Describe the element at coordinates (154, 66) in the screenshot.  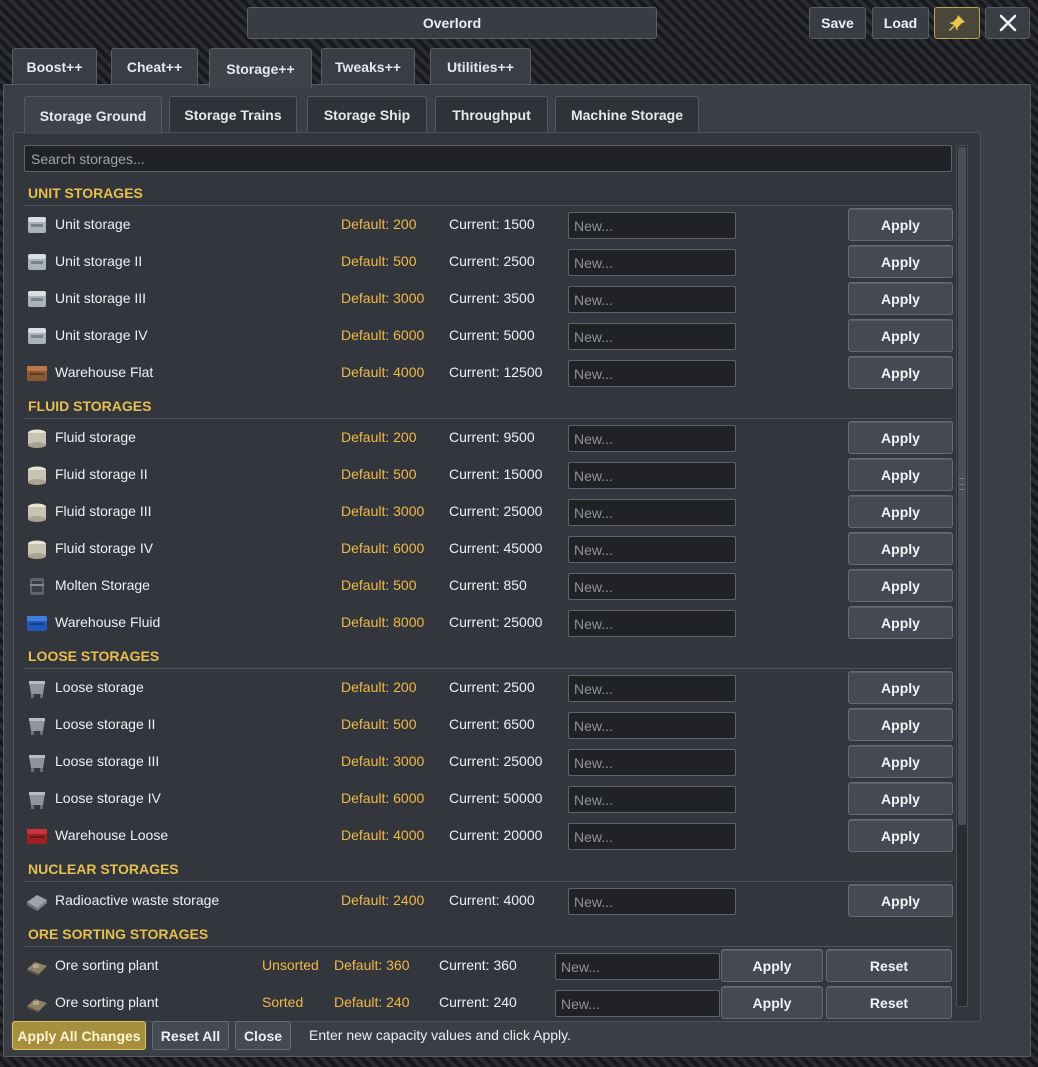
I see `tab-cheat: Cheat++` at that location.